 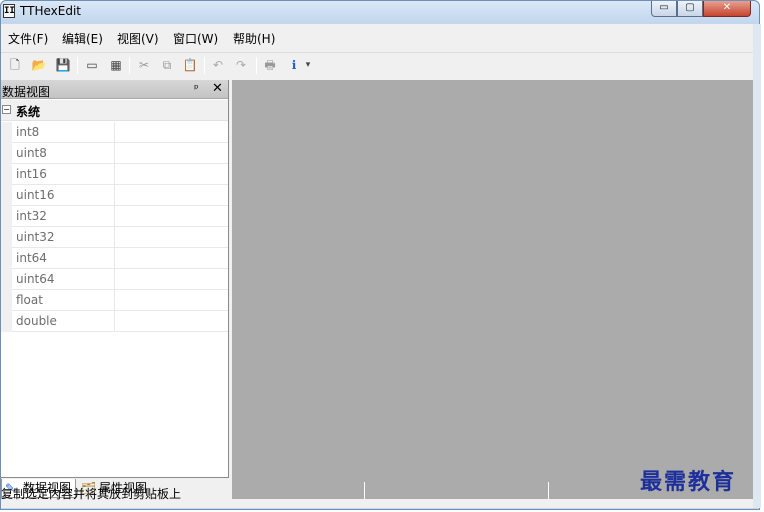 What do you see at coordinates (92, 65) in the screenshot?
I see `disk-icon: ▭` at bounding box center [92, 65].